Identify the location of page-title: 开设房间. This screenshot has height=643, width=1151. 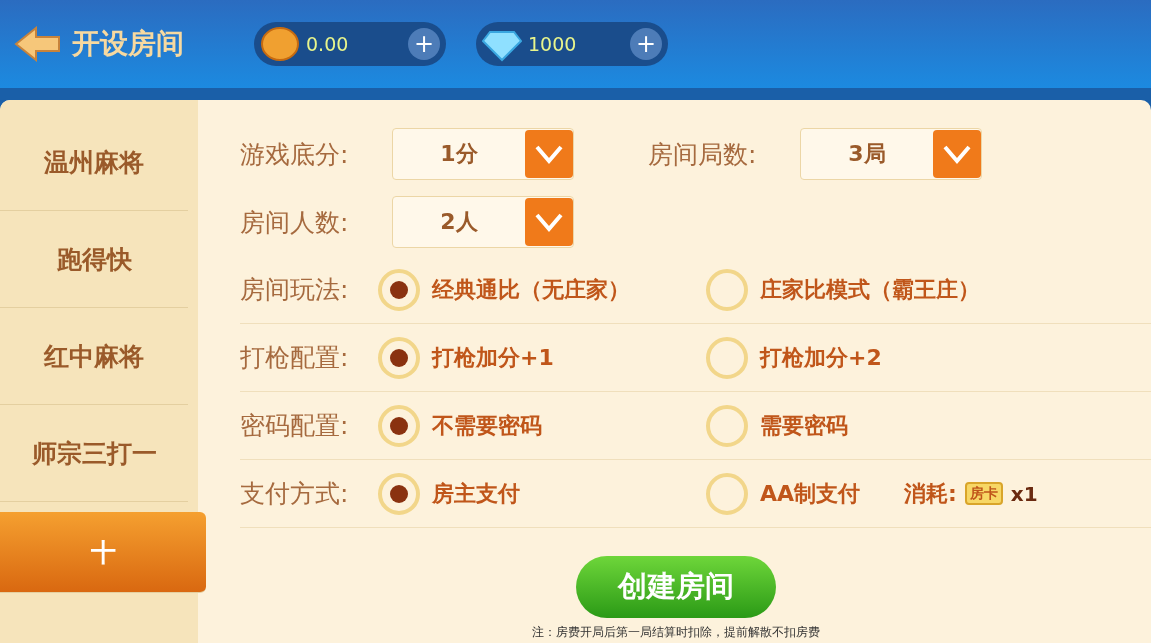
(128, 44).